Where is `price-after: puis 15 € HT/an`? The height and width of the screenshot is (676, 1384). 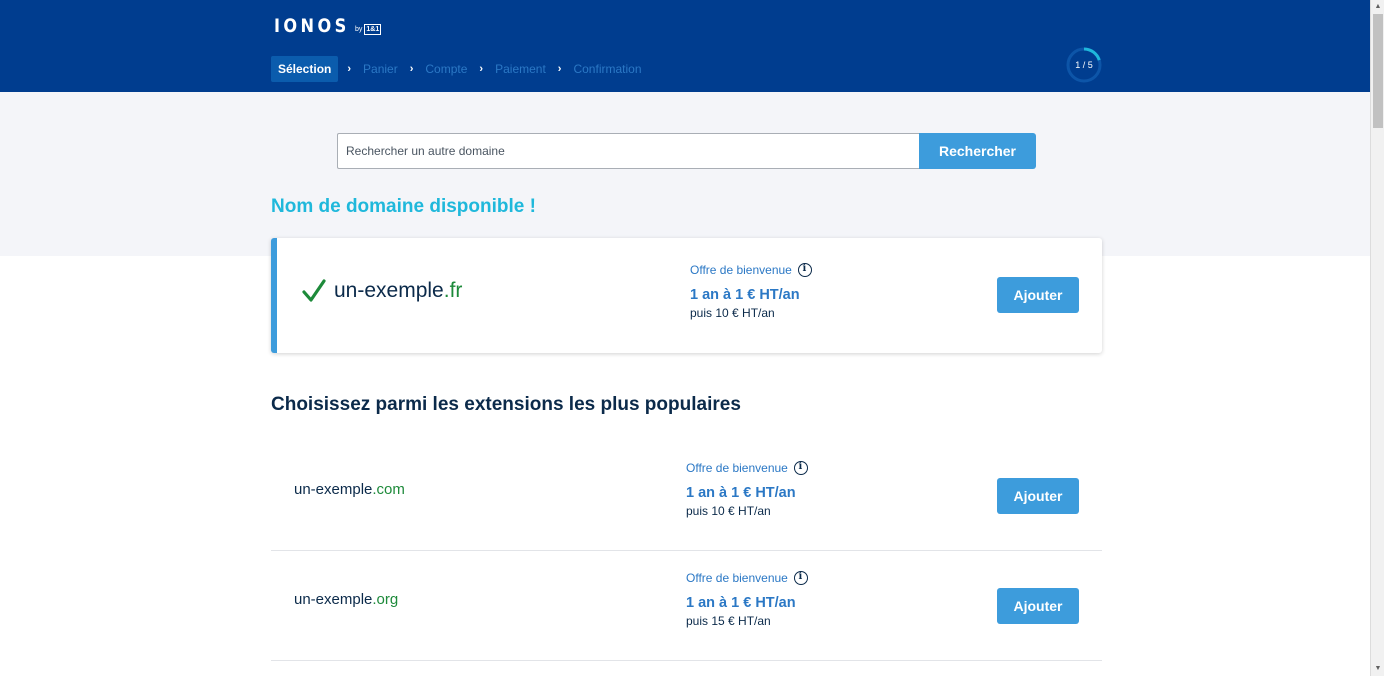
price-after: puis 15 € HT/an is located at coordinates (728, 621).